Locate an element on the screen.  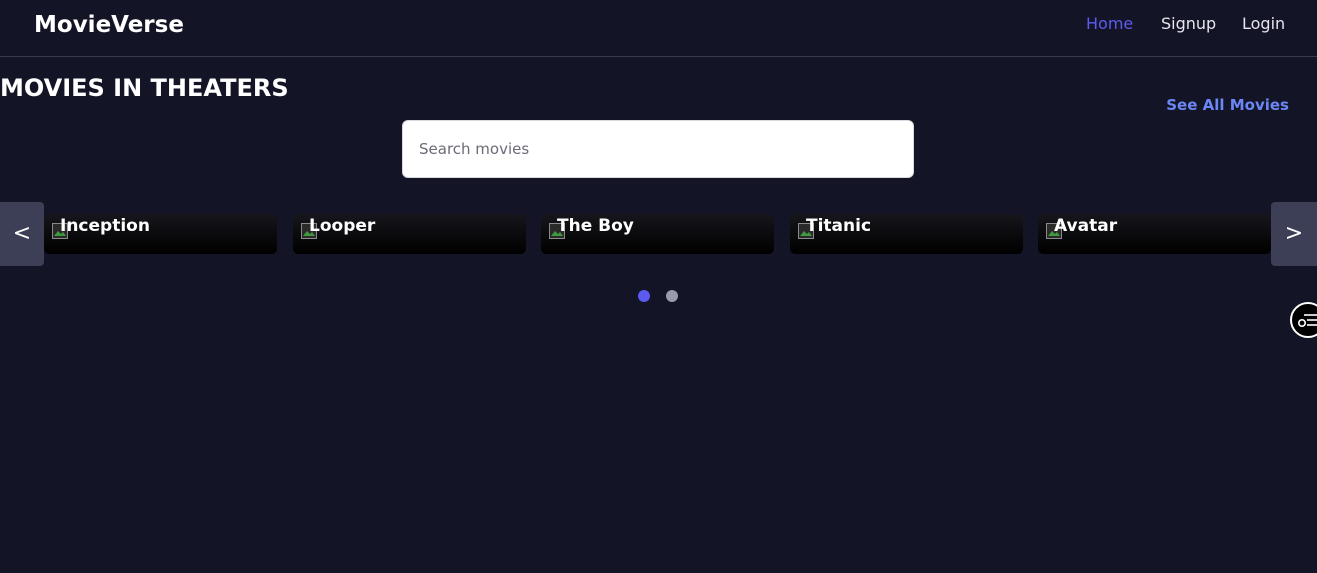
movie-title: Avatar is located at coordinates (1086, 226).